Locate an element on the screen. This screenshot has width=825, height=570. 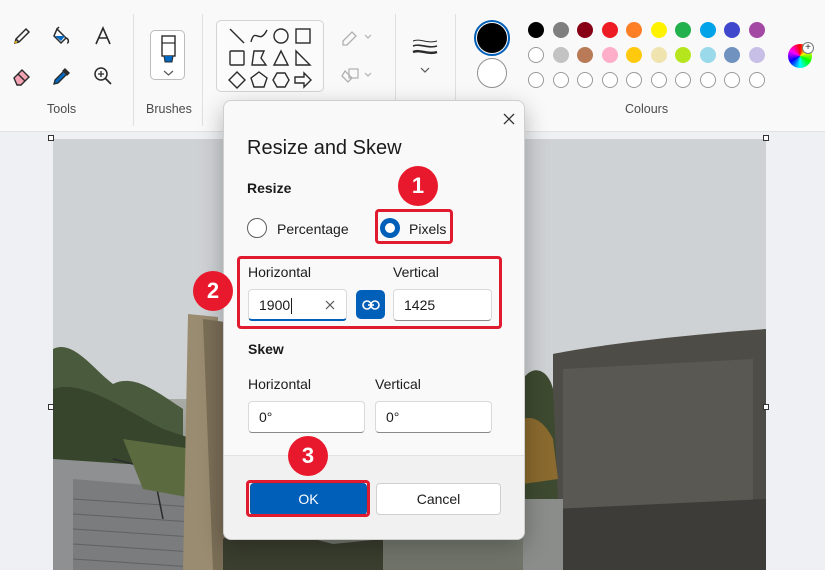
resize-handle-top-left is located at coordinates (51, 138).